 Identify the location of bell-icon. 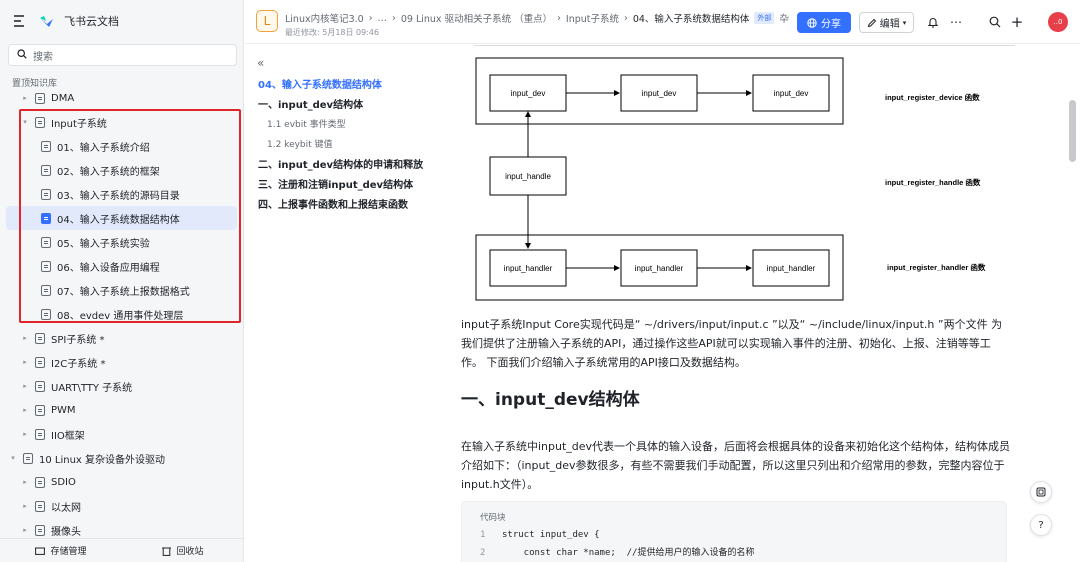
(933, 22).